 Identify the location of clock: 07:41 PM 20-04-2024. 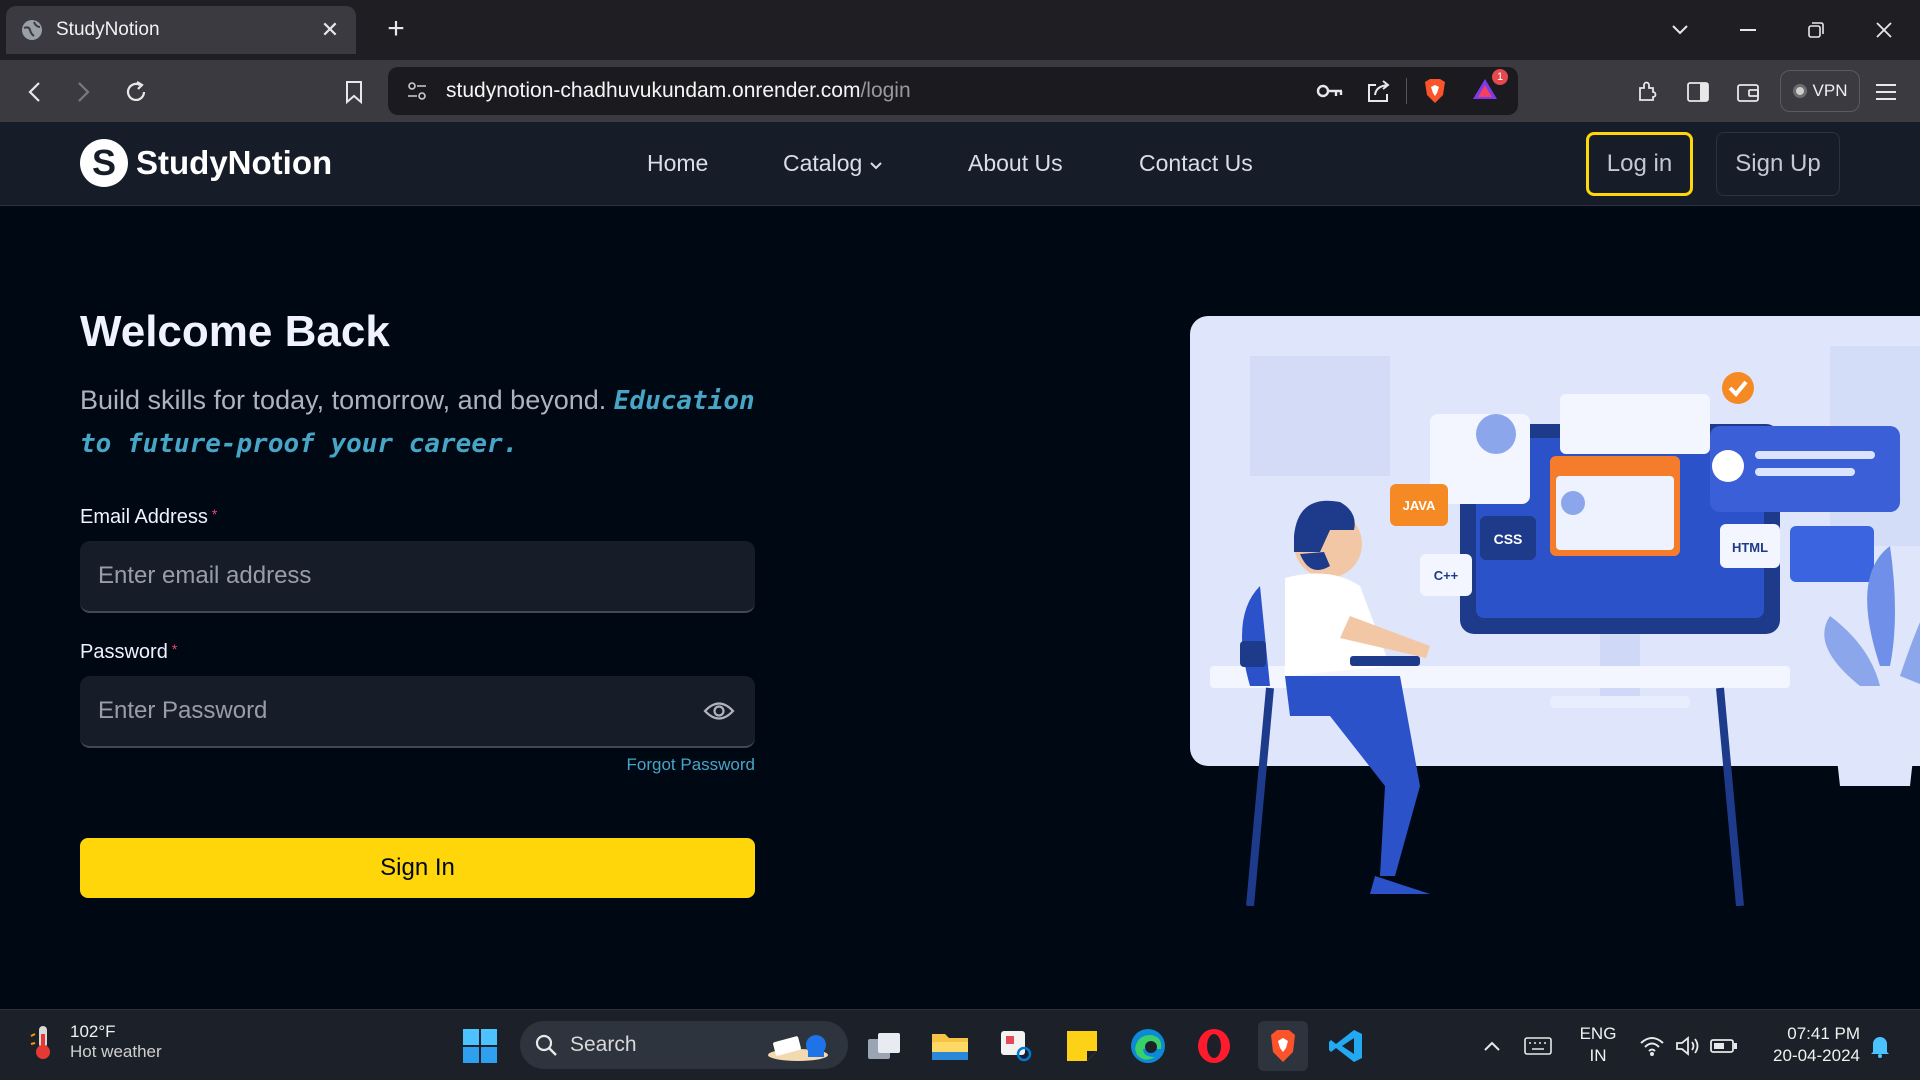
(1808, 1045).